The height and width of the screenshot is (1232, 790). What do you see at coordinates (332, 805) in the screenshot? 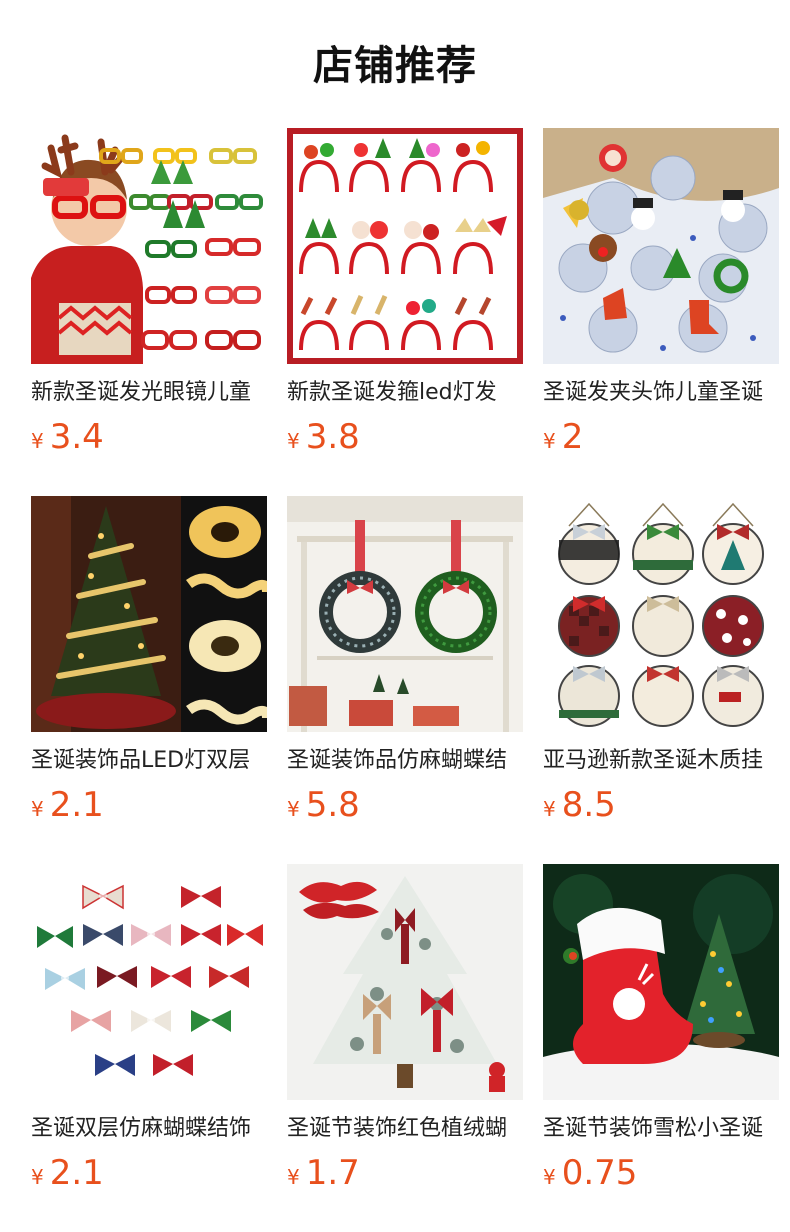
I see `product-price: 5.8` at bounding box center [332, 805].